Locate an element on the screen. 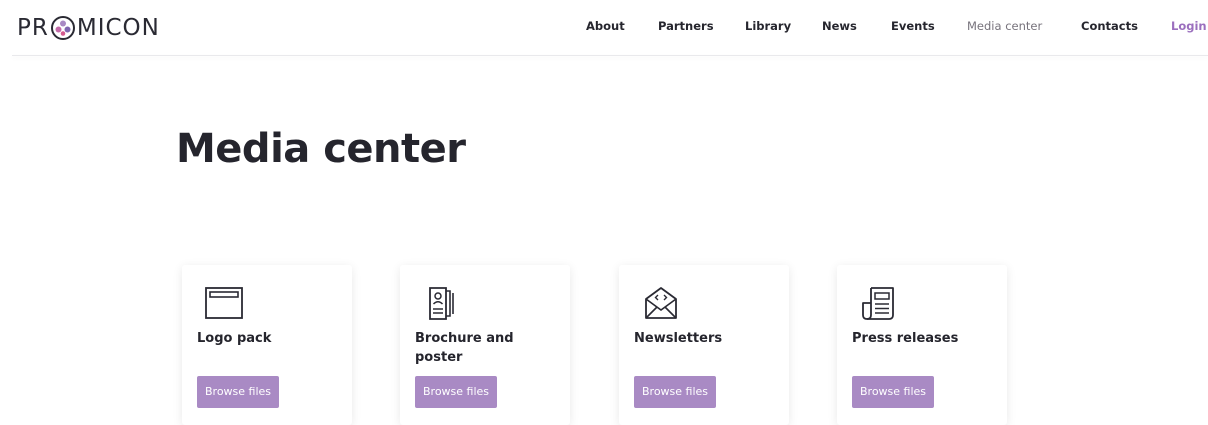 The height and width of the screenshot is (425, 1208). media-card-brochure: Brochure and poster Browse files is located at coordinates (485, 345).